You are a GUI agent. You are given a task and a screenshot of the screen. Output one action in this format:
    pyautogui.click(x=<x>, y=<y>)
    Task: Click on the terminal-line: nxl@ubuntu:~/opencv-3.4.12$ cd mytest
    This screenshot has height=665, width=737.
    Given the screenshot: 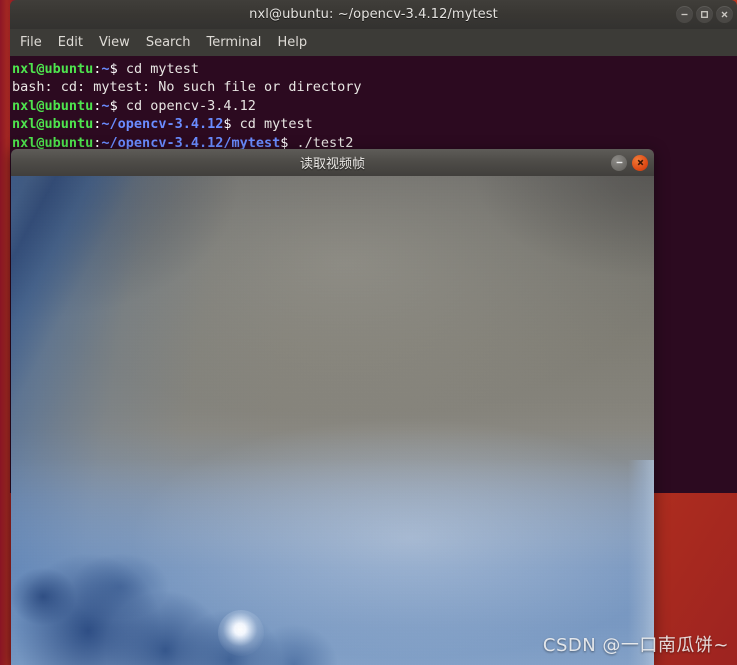 What is the action you would take?
    pyautogui.click(x=374, y=124)
    